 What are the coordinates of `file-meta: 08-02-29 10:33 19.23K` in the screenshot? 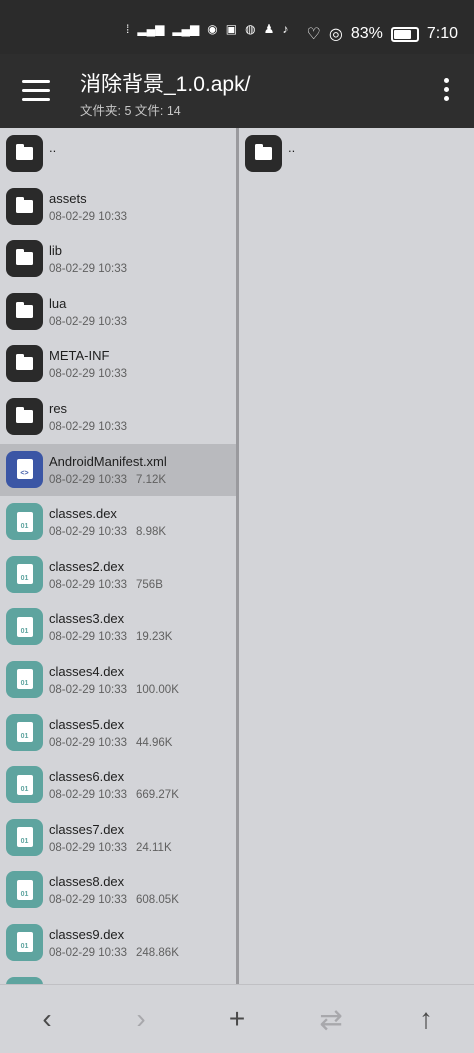 It's located at (110, 637).